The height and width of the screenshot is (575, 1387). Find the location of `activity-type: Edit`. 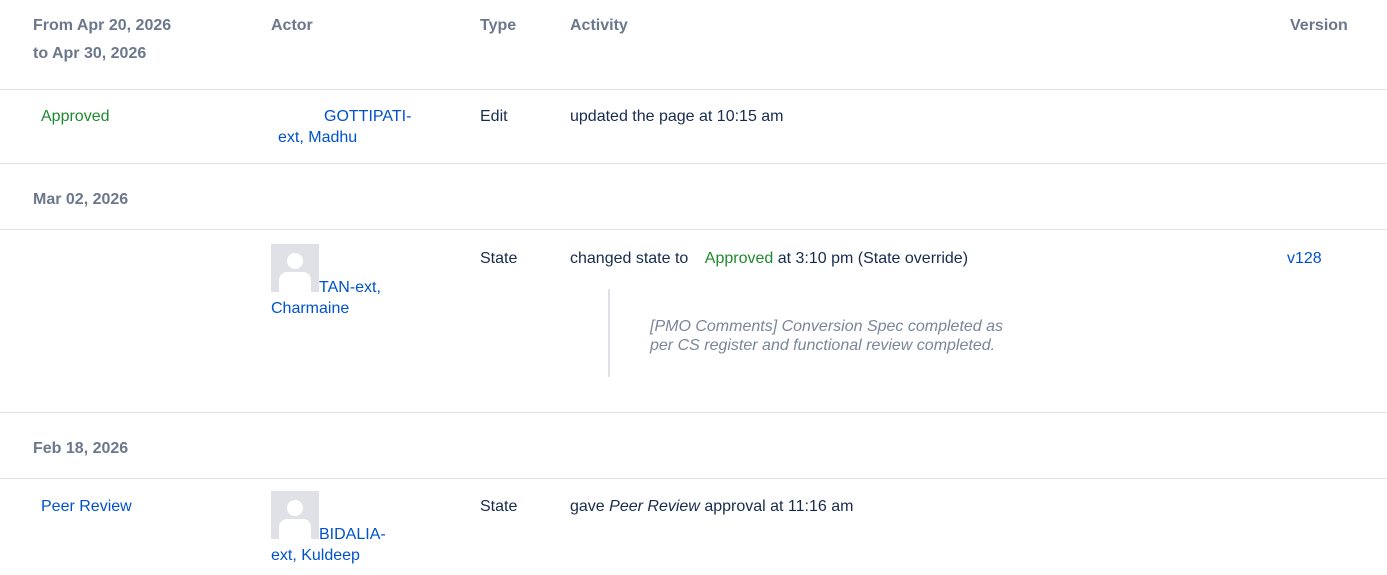

activity-type: Edit is located at coordinates (494, 116).